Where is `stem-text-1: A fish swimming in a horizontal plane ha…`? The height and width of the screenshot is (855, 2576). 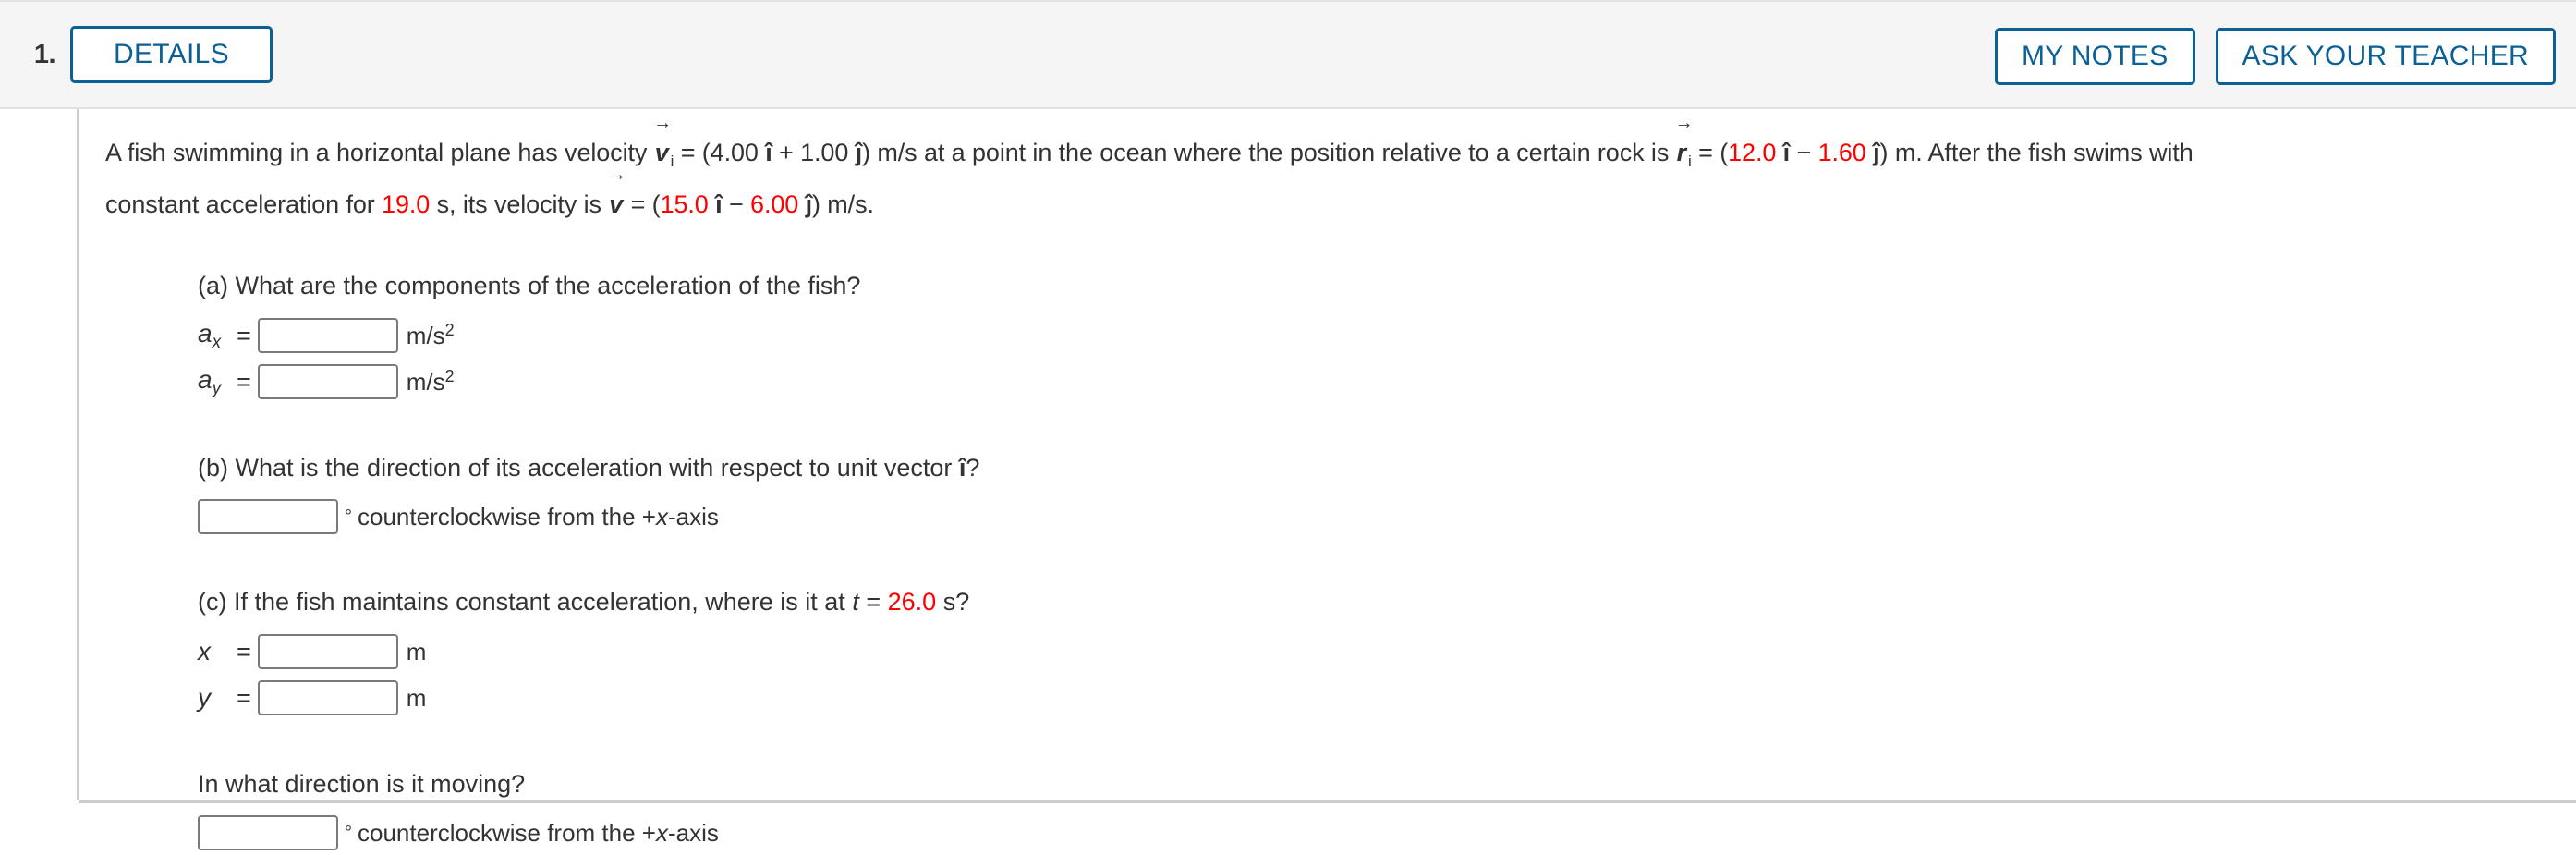
stem-text-1: A fish swimming in a horizontal plane ha… is located at coordinates (379, 152).